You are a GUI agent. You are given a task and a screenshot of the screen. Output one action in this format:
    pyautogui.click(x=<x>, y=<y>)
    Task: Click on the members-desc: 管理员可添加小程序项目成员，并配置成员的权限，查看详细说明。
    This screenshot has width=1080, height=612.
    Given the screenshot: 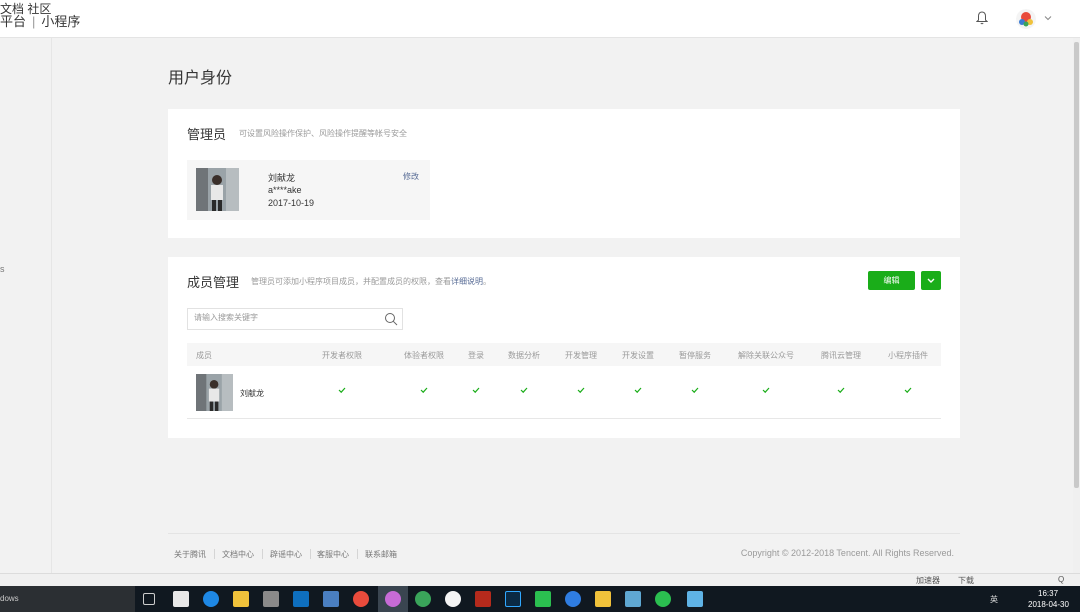 What is the action you would take?
    pyautogui.click(x=371, y=281)
    